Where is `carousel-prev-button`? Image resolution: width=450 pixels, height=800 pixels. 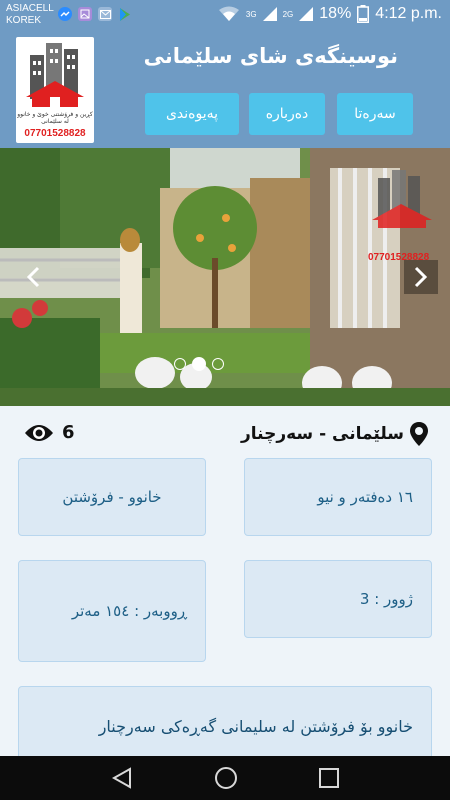
carousel-prev-button is located at coordinates (33, 277).